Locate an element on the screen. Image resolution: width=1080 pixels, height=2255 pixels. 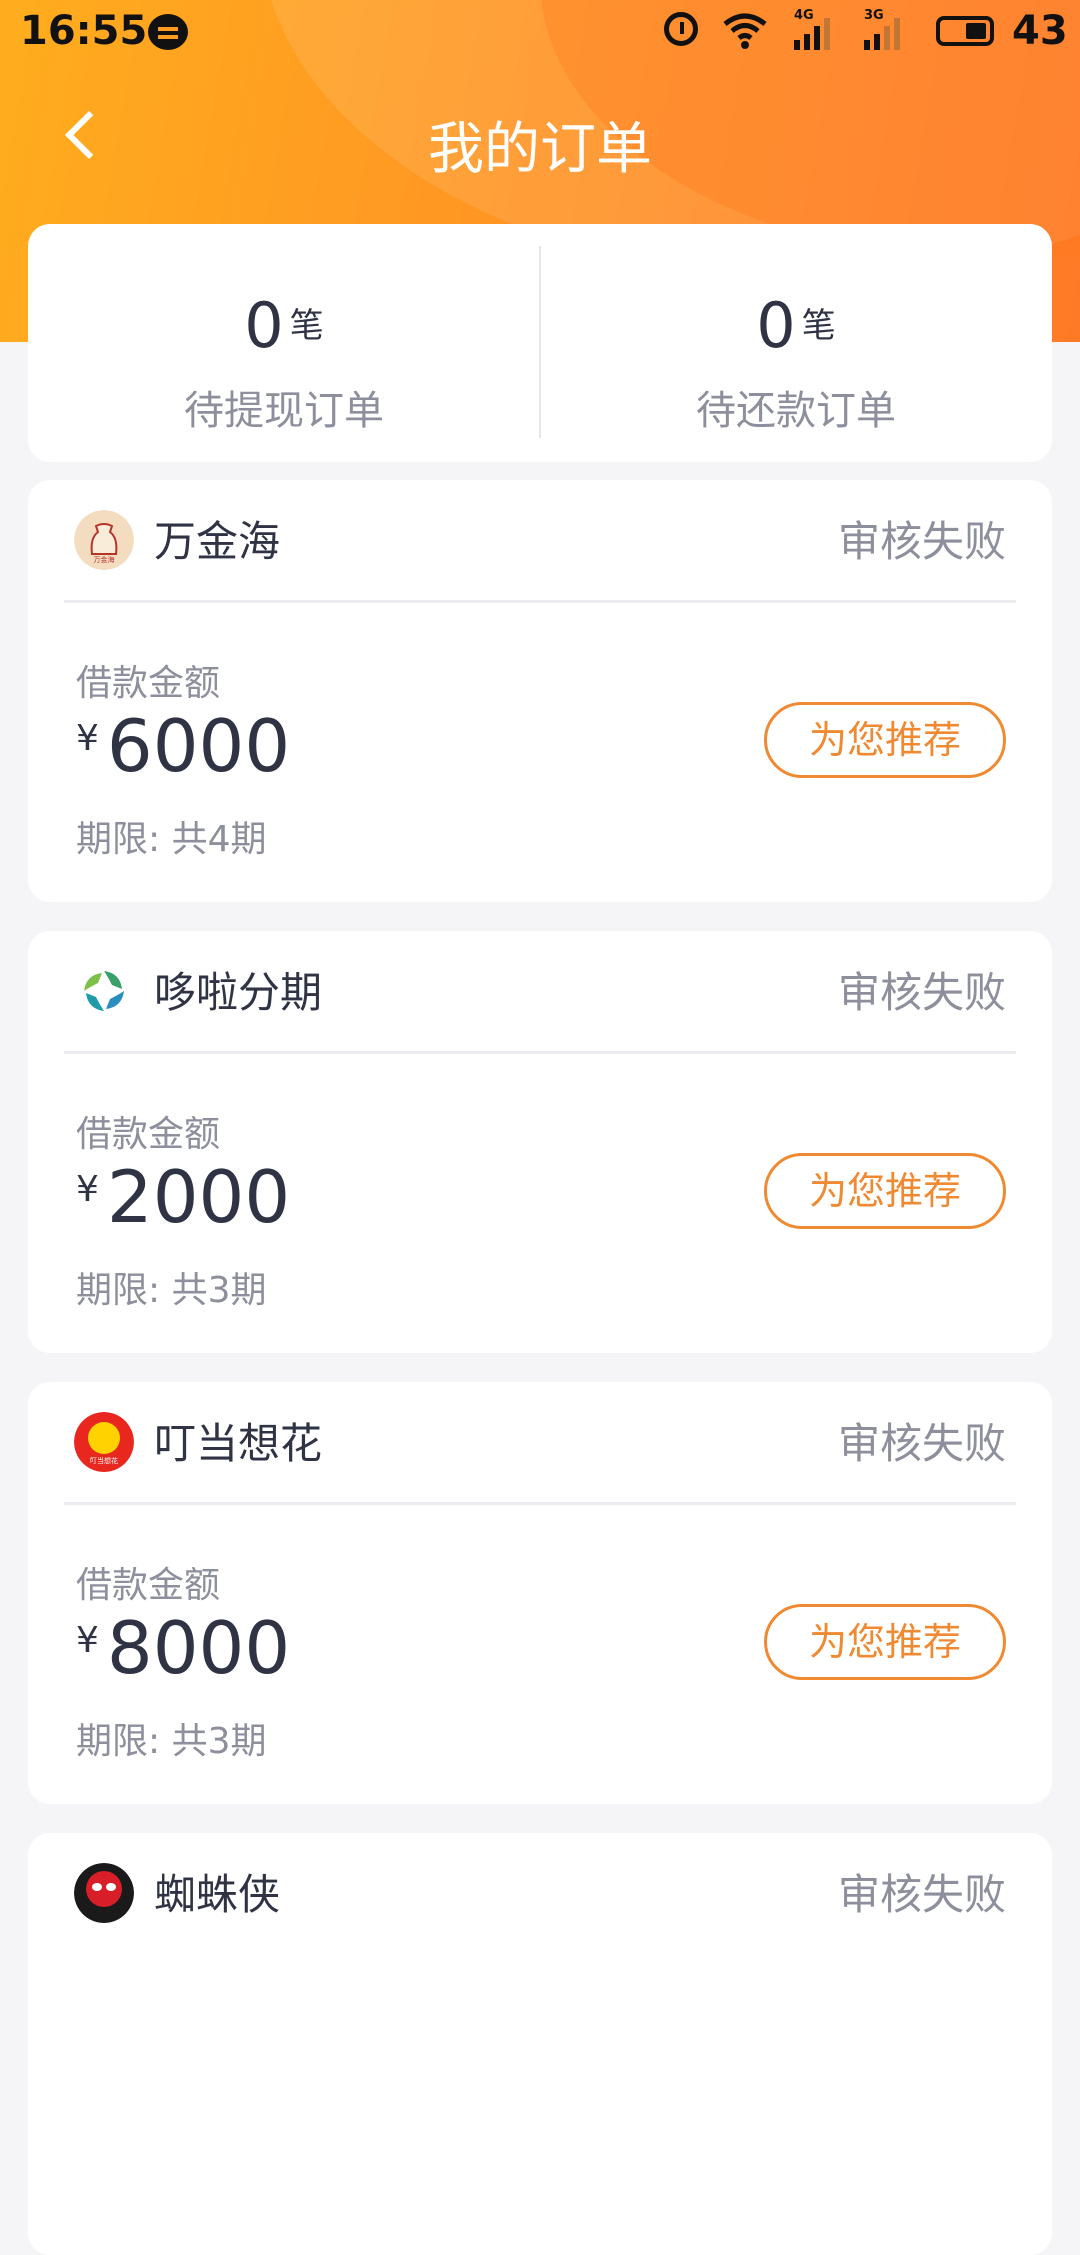
battery-level: 43 is located at coordinates (1040, 31).